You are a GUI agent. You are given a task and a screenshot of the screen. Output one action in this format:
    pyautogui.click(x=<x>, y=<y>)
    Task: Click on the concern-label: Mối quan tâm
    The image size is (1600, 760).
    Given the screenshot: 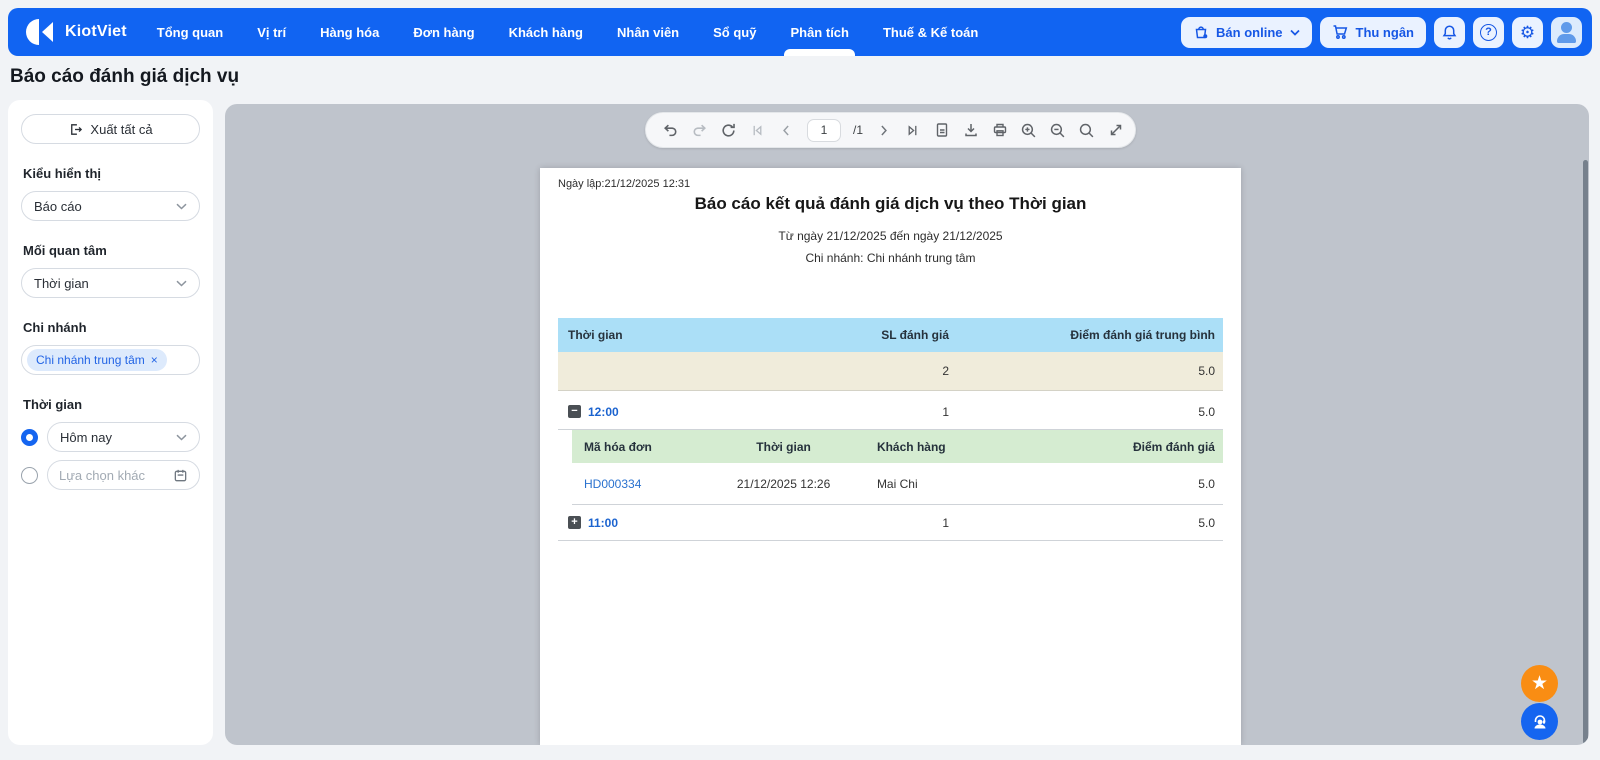 What is the action you would take?
    pyautogui.click(x=65, y=250)
    